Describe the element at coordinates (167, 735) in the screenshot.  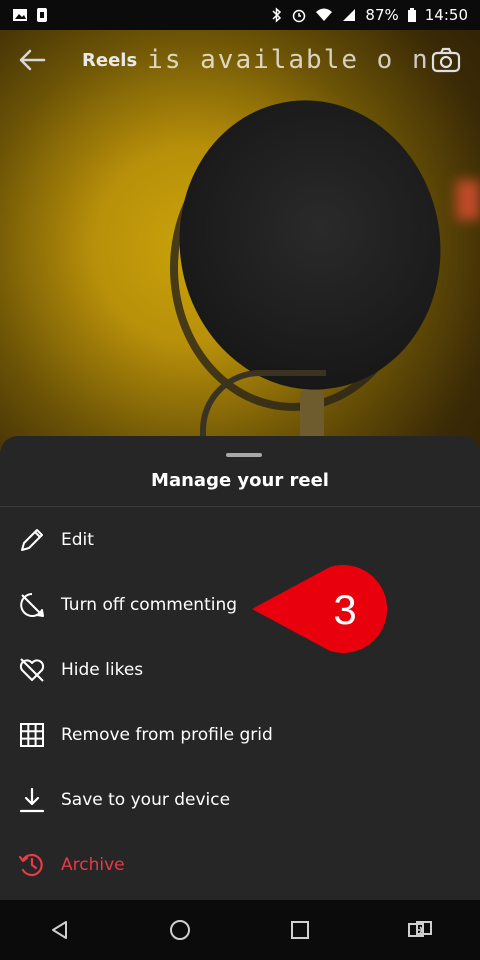
I see `menu-item-label: Remove from profile grid` at that location.